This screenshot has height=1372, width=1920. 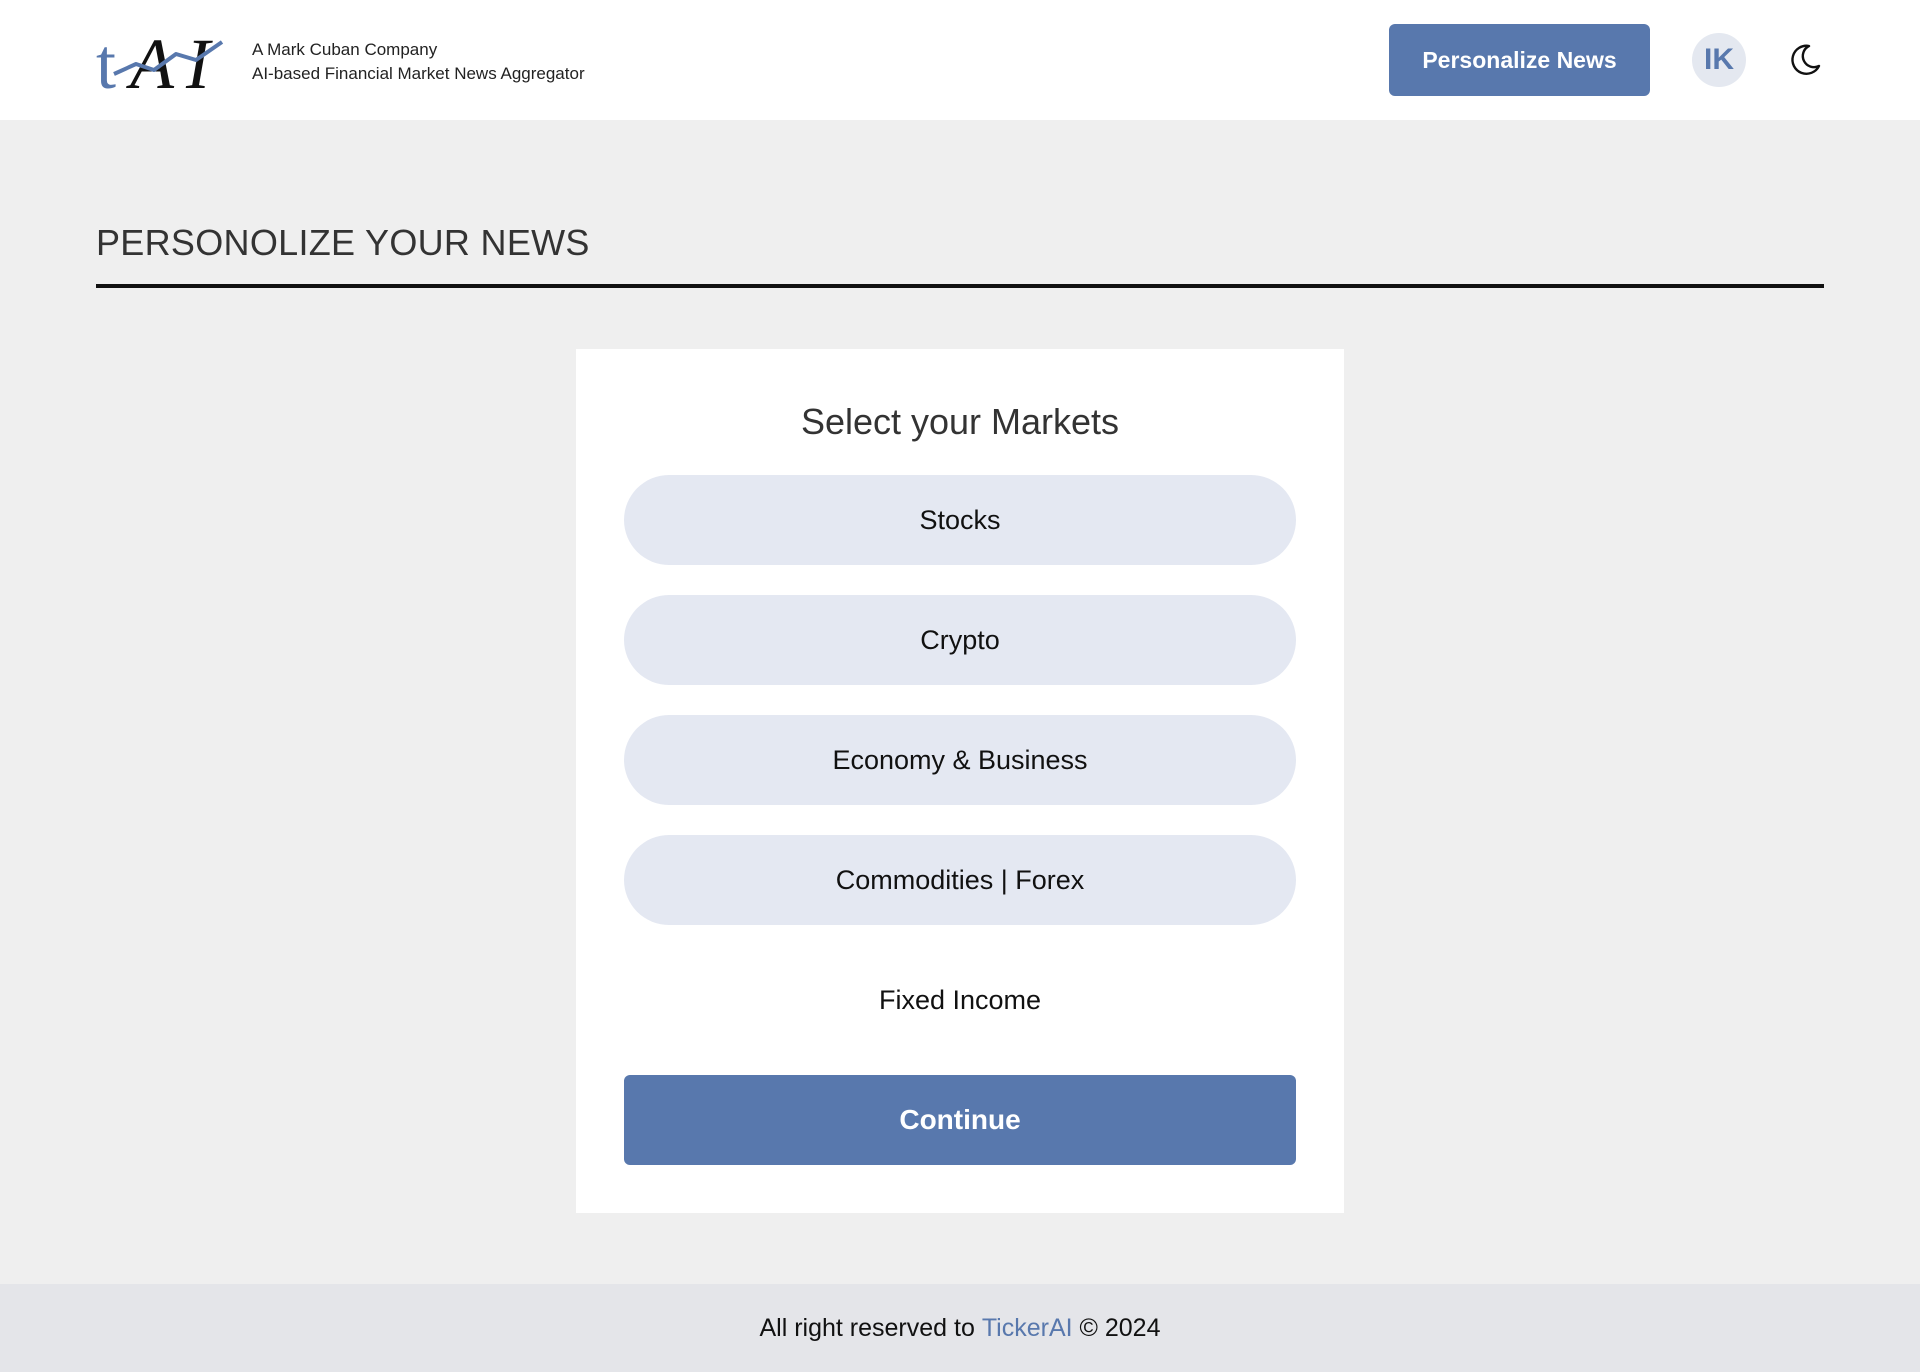 I want to click on page-footer: All right reserved to TickerAI © 2024, so click(x=960, y=1328).